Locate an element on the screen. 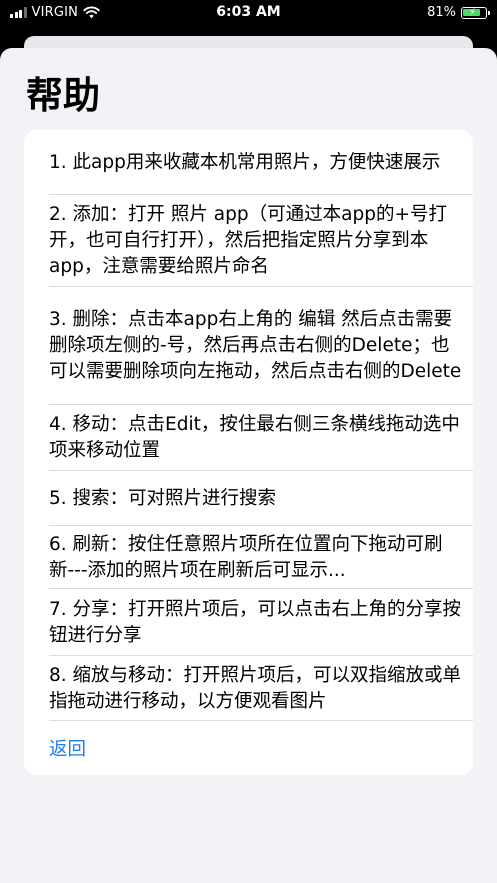  page-title: 帮助 is located at coordinates (63, 95).